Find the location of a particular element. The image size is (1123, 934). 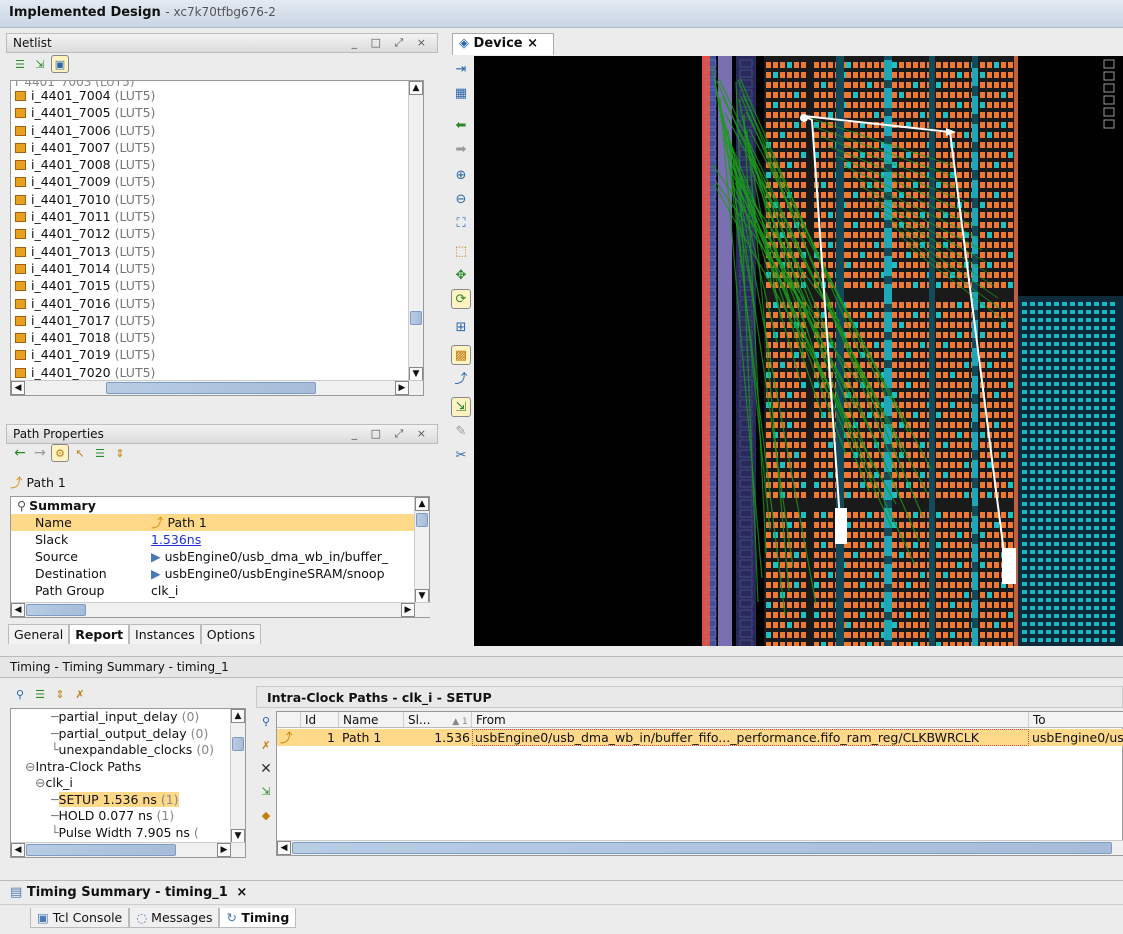

scroll-left-icon: ◀ is located at coordinates (18, 388).